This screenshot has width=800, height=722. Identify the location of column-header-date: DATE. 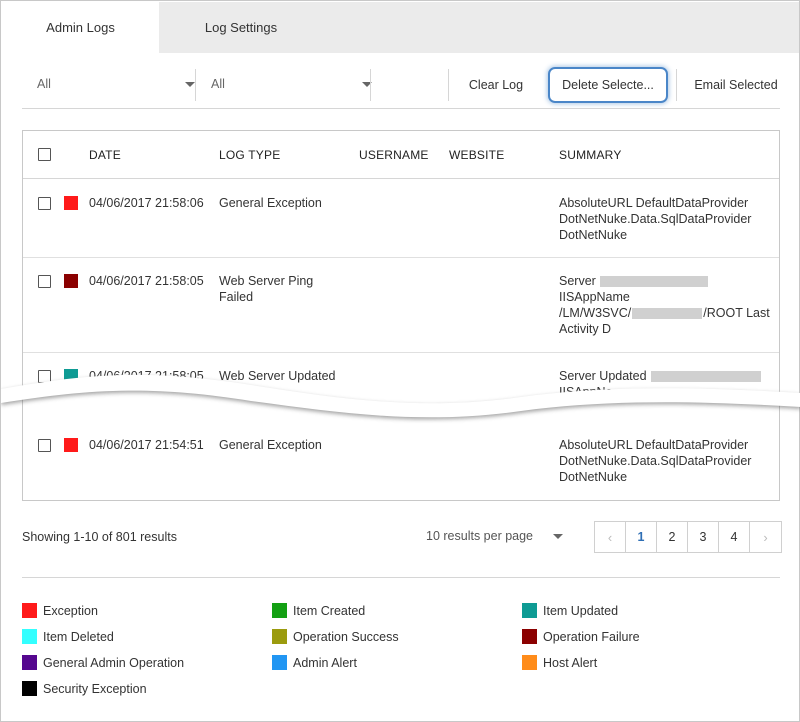
(105, 155).